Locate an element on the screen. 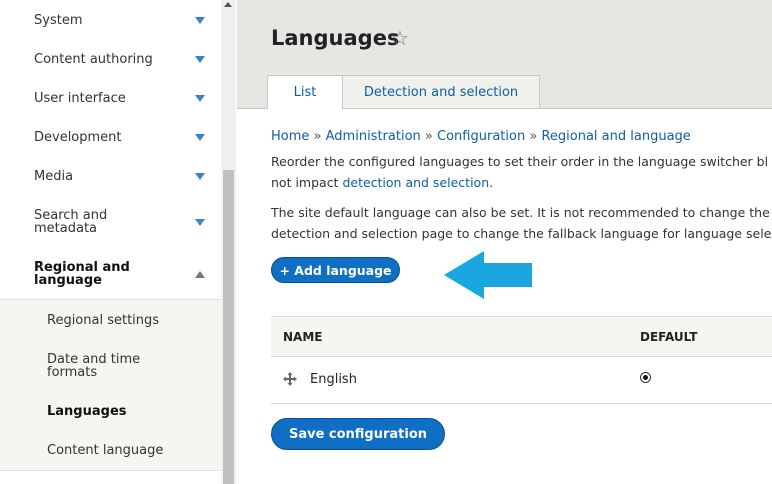 The image size is (772, 484). breadcrumb-home: Home is located at coordinates (290, 136).